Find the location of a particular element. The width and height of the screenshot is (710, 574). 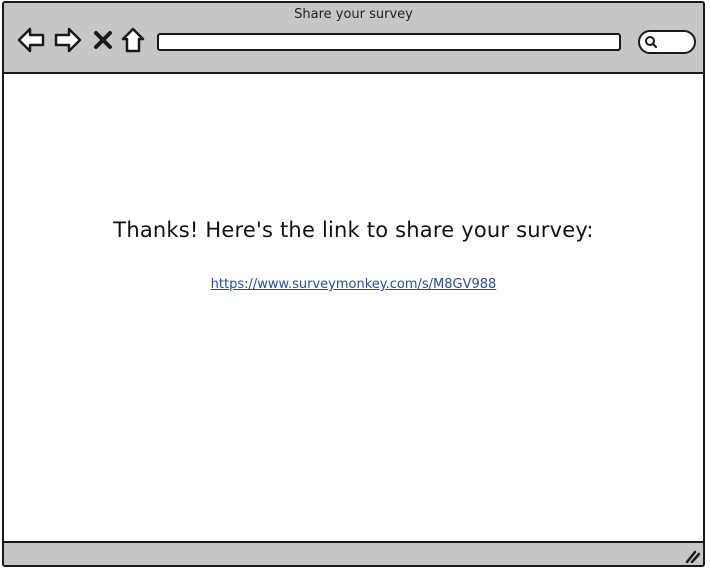

home-button is located at coordinates (133, 40).